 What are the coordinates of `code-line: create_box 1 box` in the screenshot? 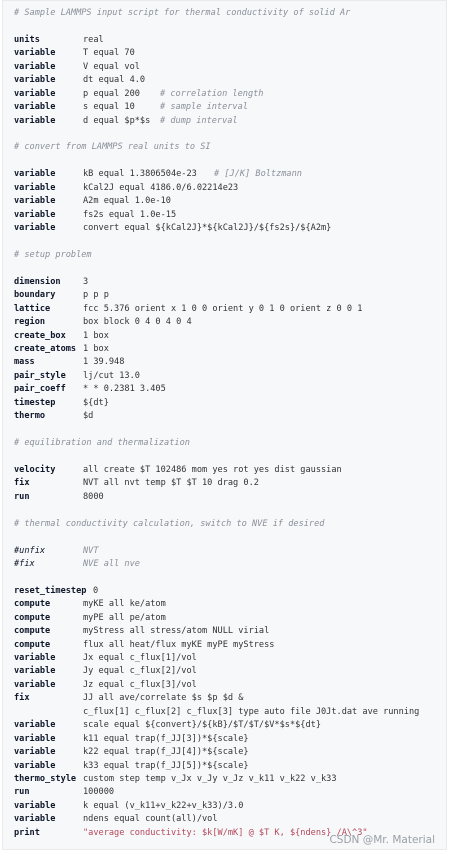 It's located at (182, 336).